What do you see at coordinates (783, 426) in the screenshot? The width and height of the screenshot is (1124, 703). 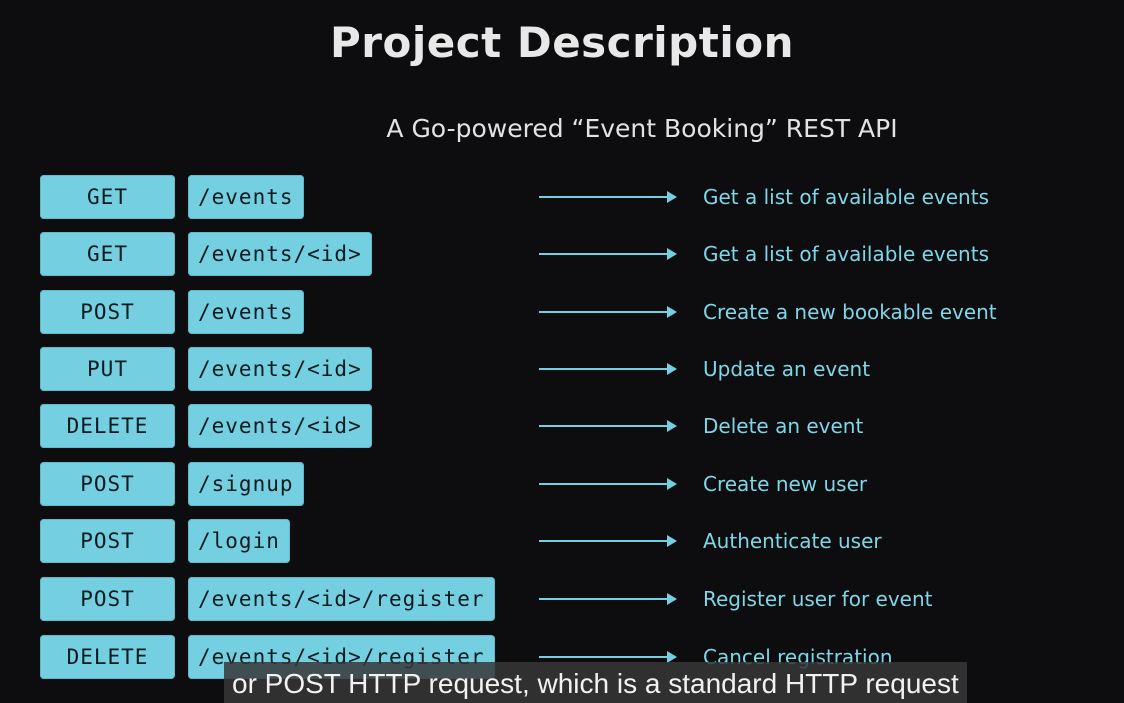 I see `route-description: Delete an event` at bounding box center [783, 426].